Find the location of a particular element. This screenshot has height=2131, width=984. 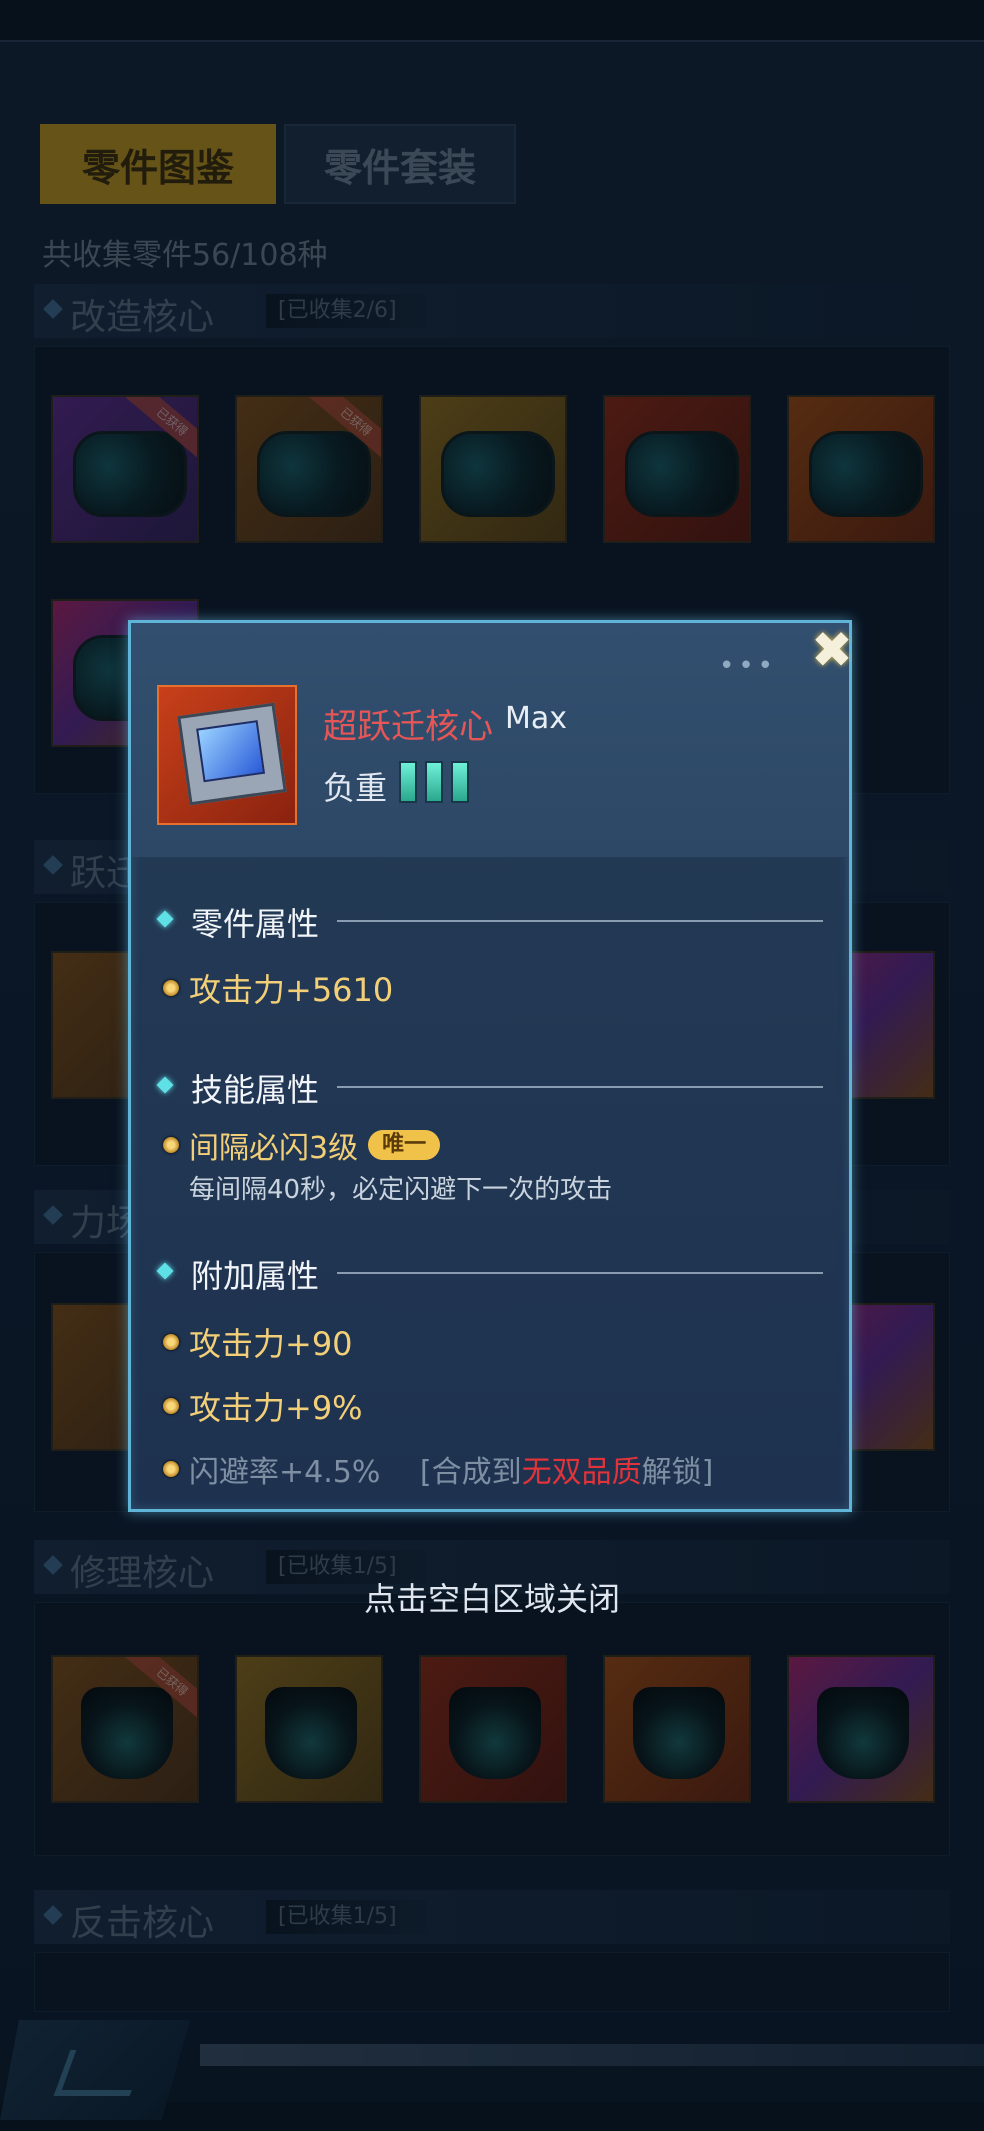

section-skill-attr: 技能属性 is located at coordinates (490, 1087).